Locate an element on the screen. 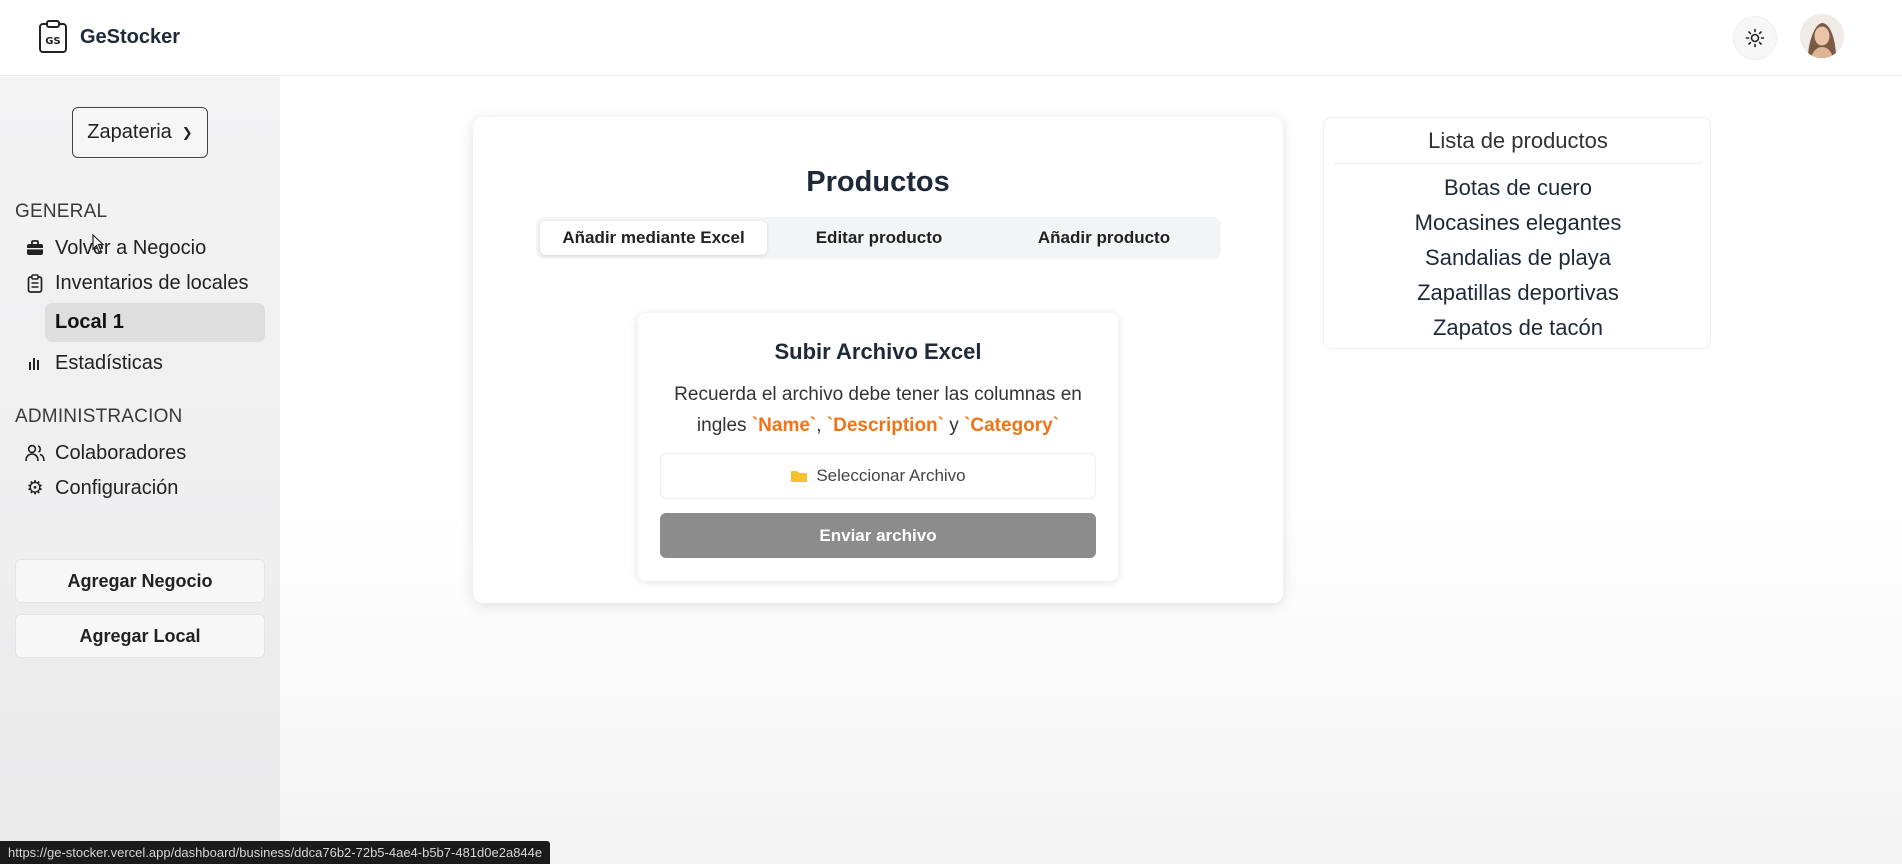  section-title-general: GENERAL is located at coordinates (61, 211).